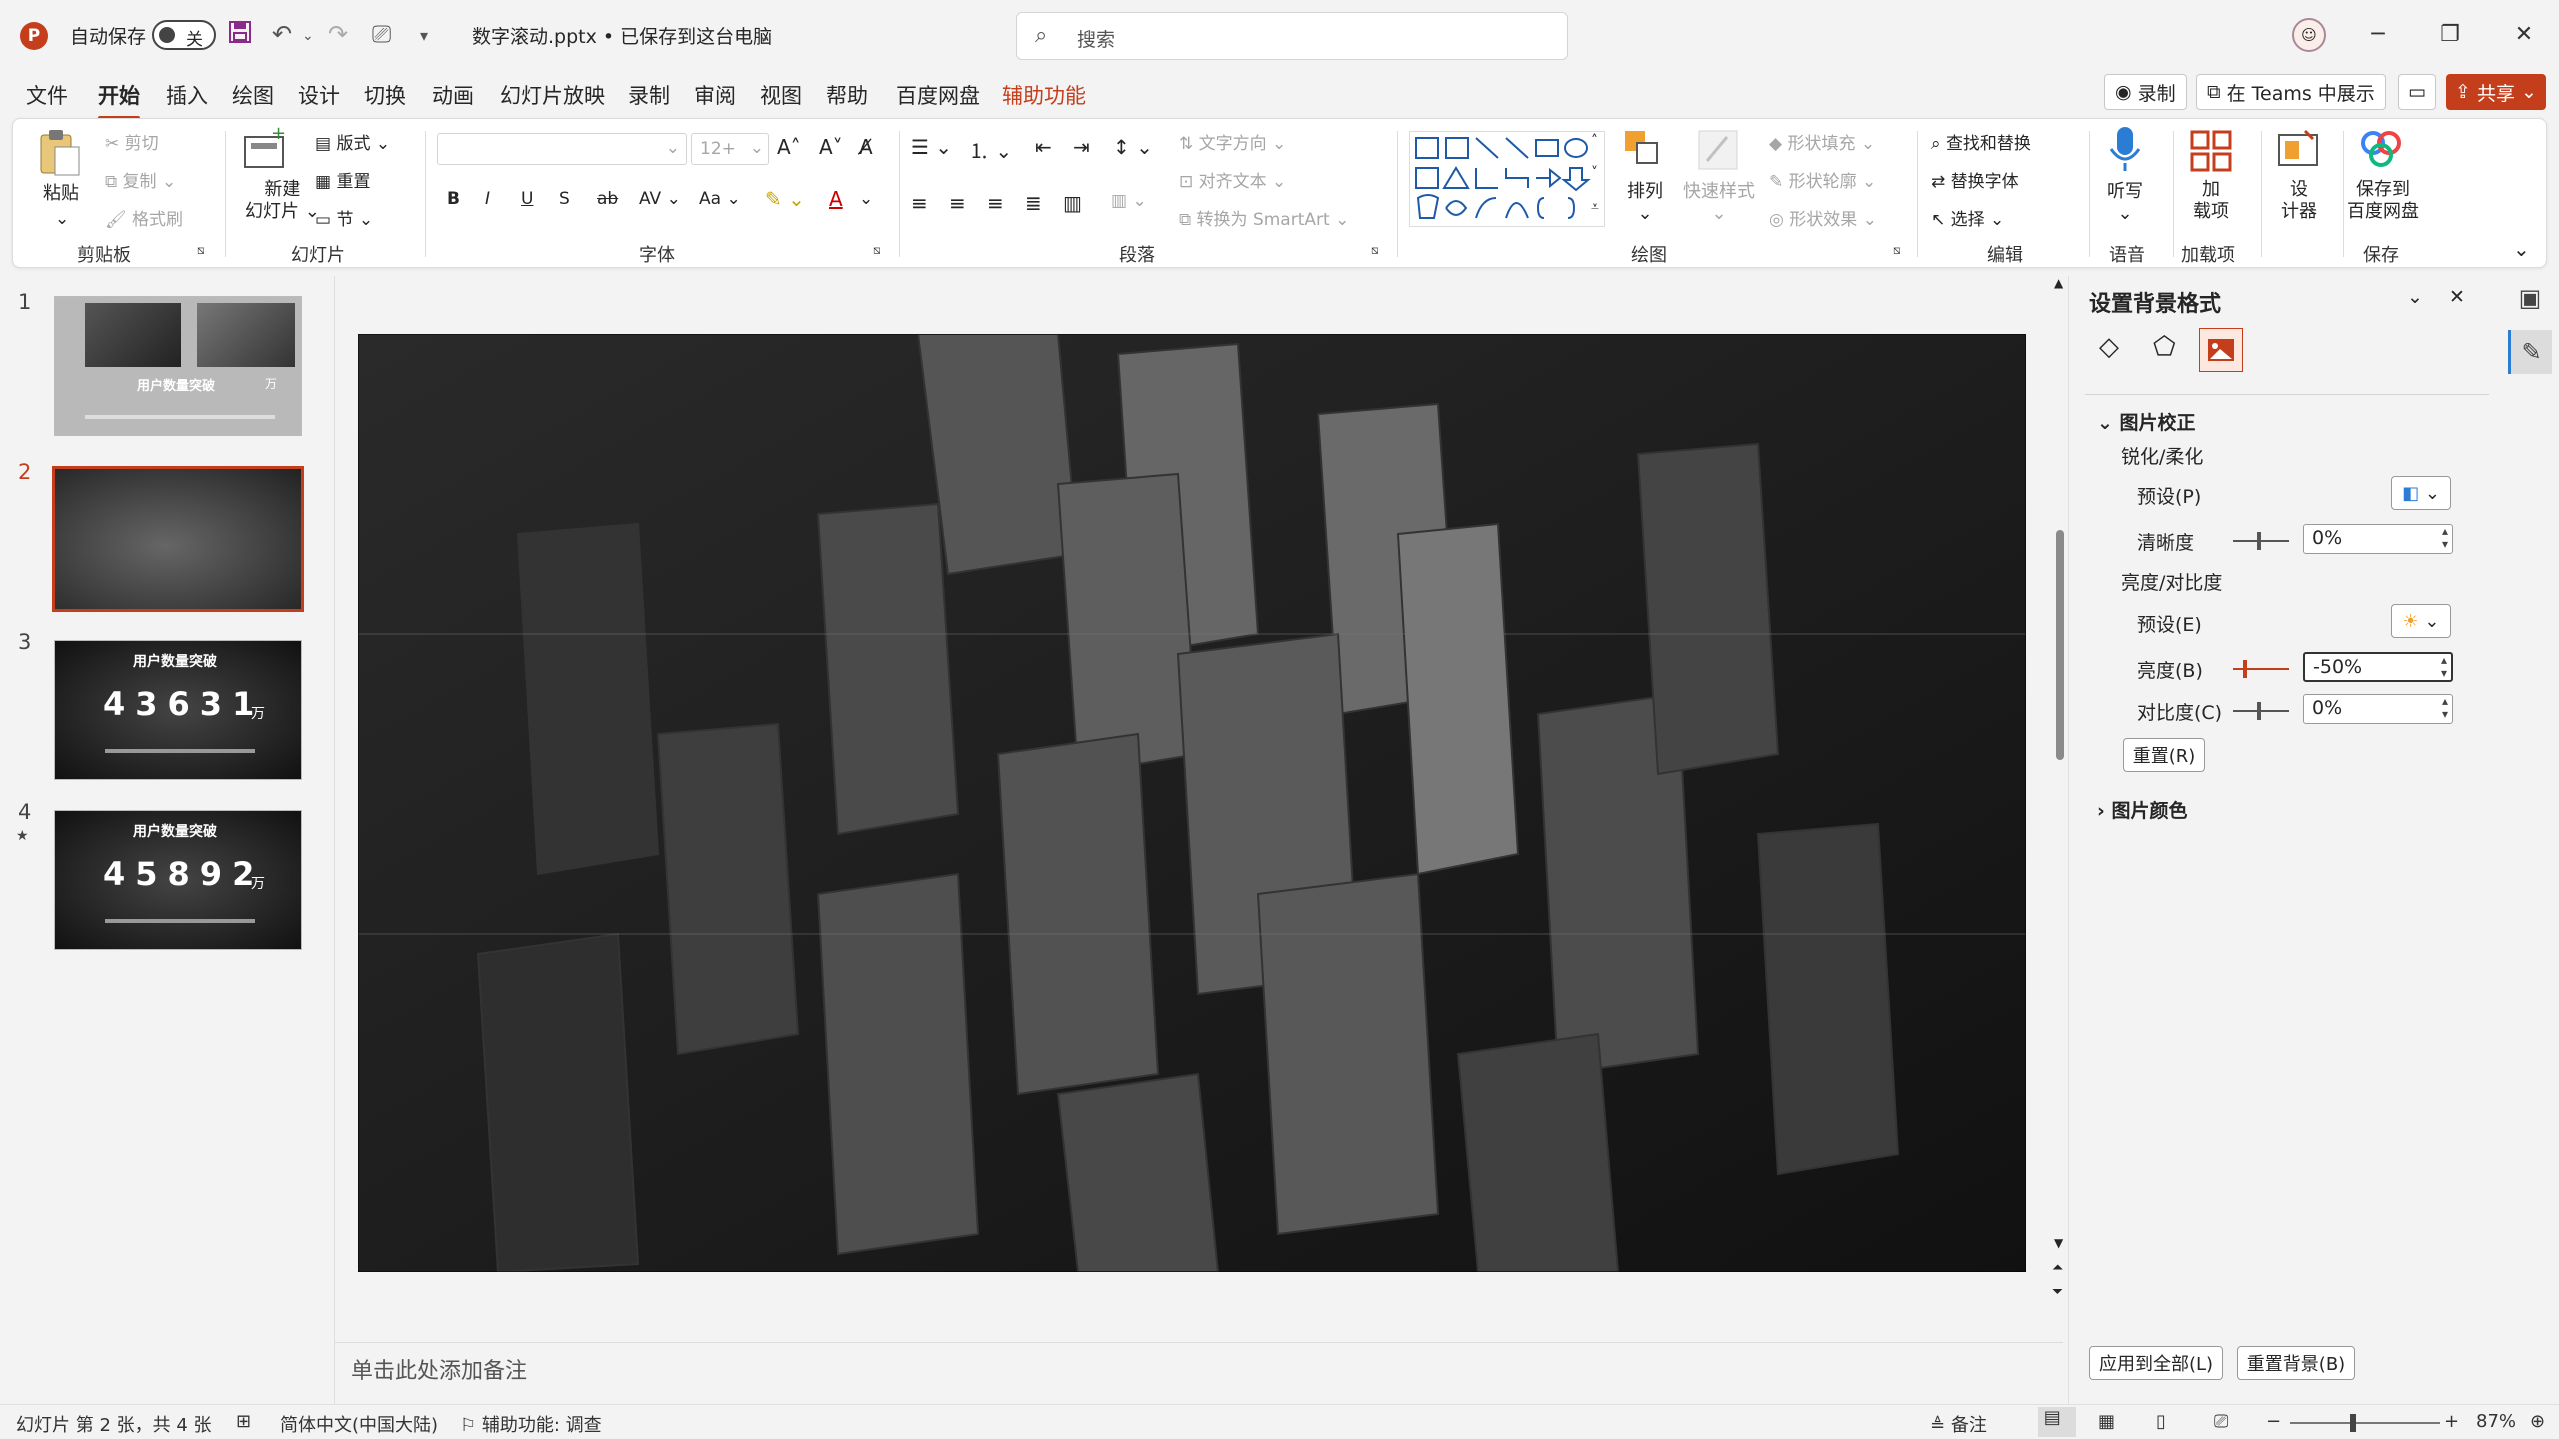  What do you see at coordinates (1375, 250) in the screenshot?
I see `paragraph-launcher-icon: ⧅` at bounding box center [1375, 250].